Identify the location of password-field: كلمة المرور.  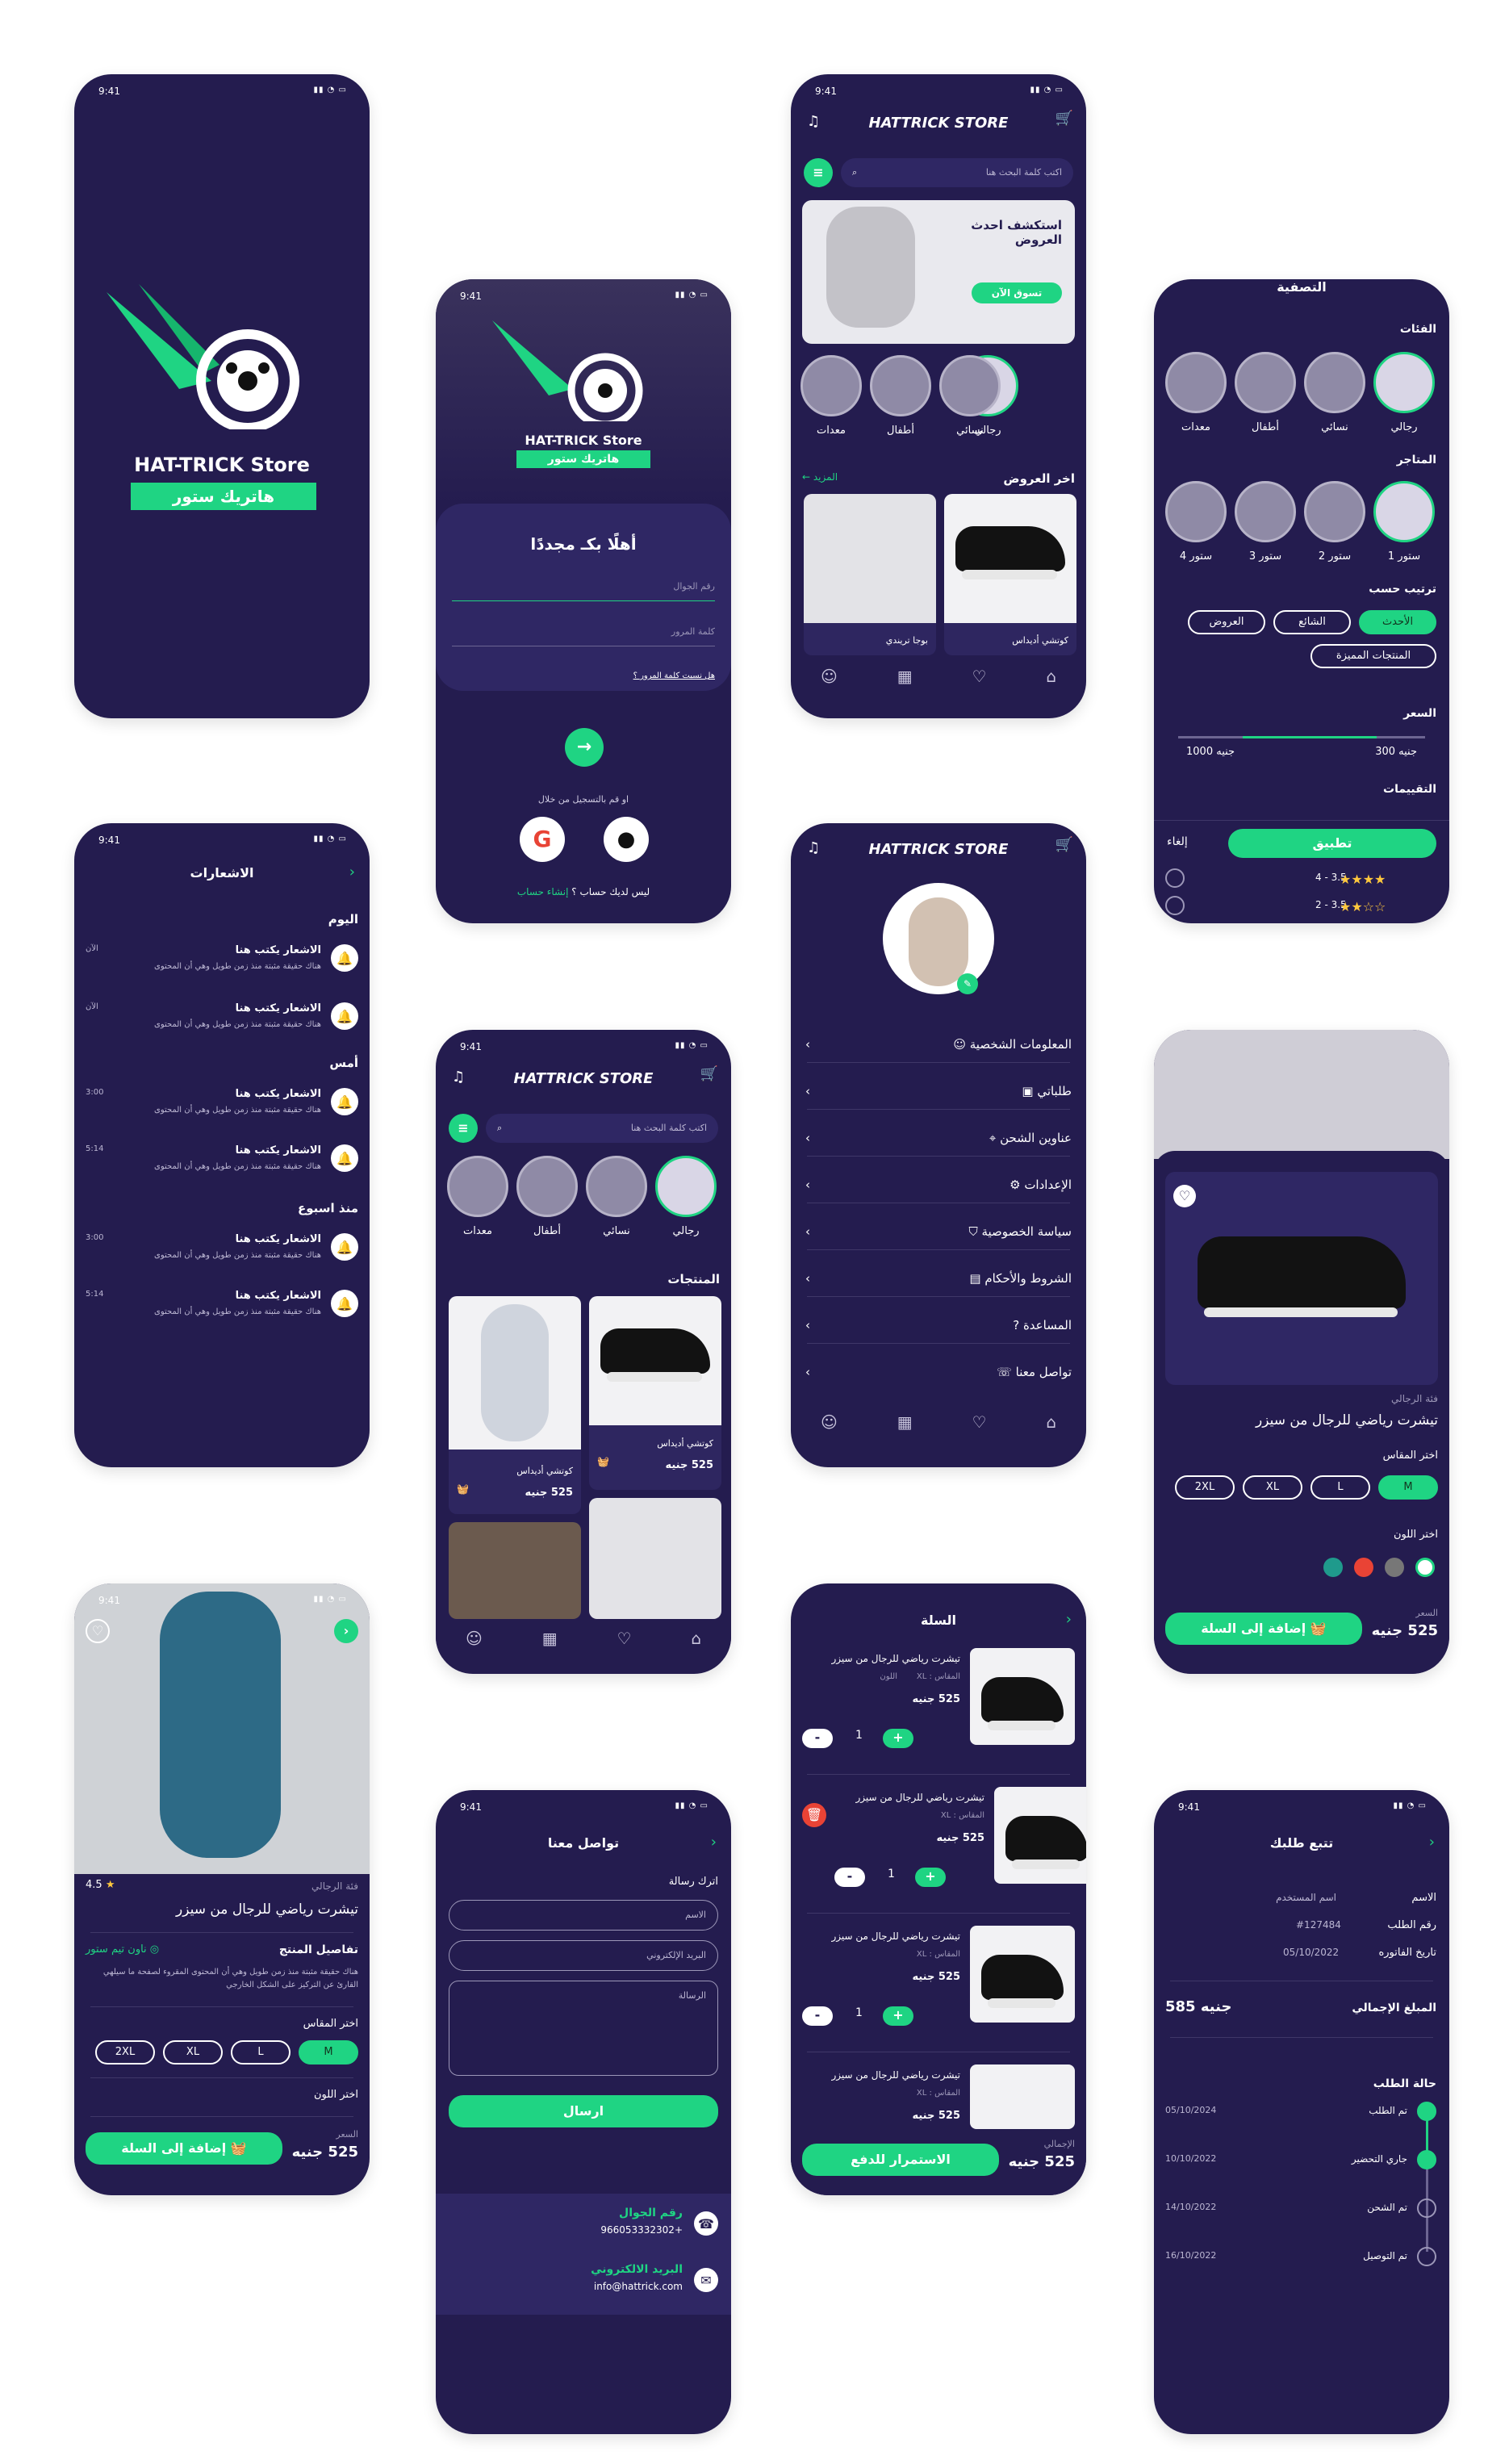
(584, 631).